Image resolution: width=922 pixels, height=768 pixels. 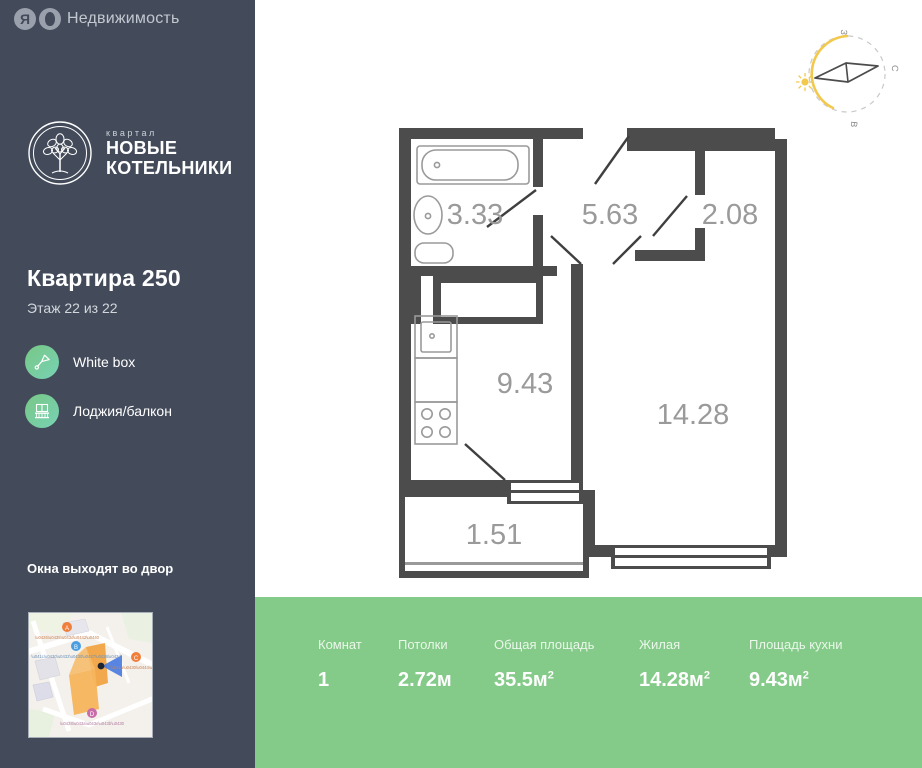 I want to click on svg-text: \u041a\u0430\u0444\u0435, so click(x=131, y=667).